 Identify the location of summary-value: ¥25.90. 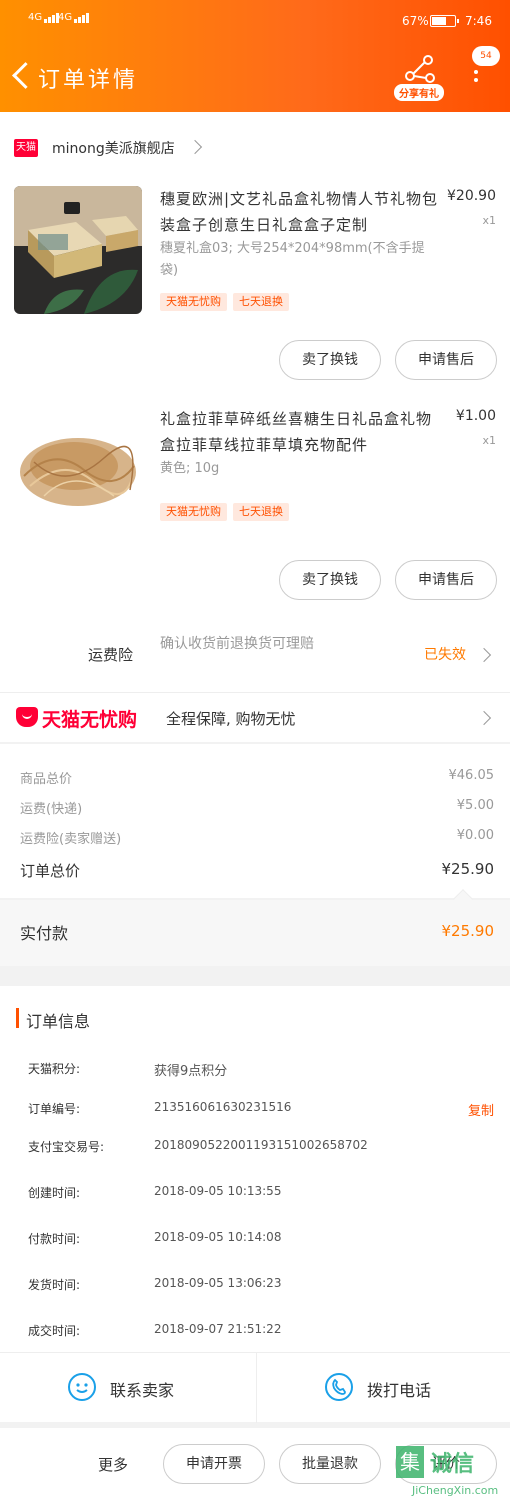
(468, 869).